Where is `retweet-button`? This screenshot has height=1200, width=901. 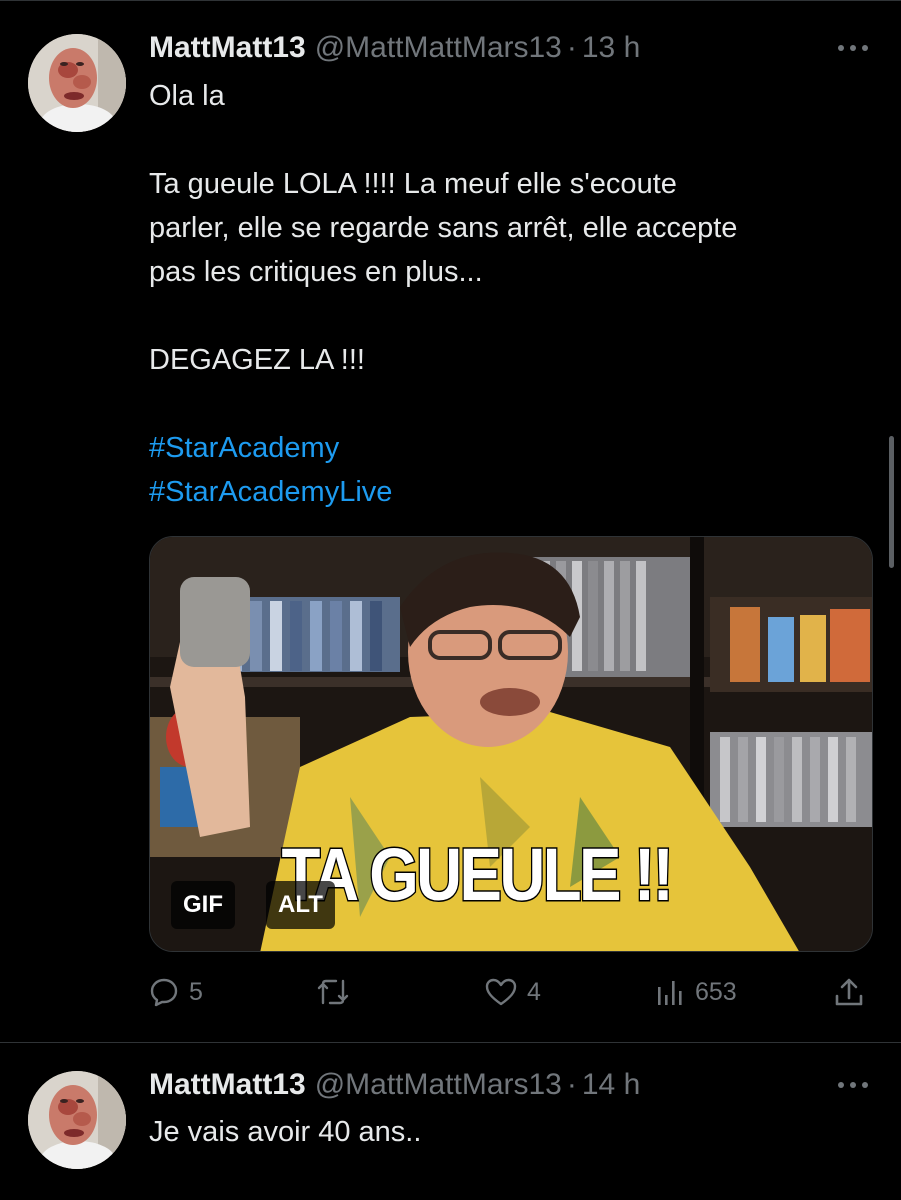 retweet-button is located at coordinates (338, 992).